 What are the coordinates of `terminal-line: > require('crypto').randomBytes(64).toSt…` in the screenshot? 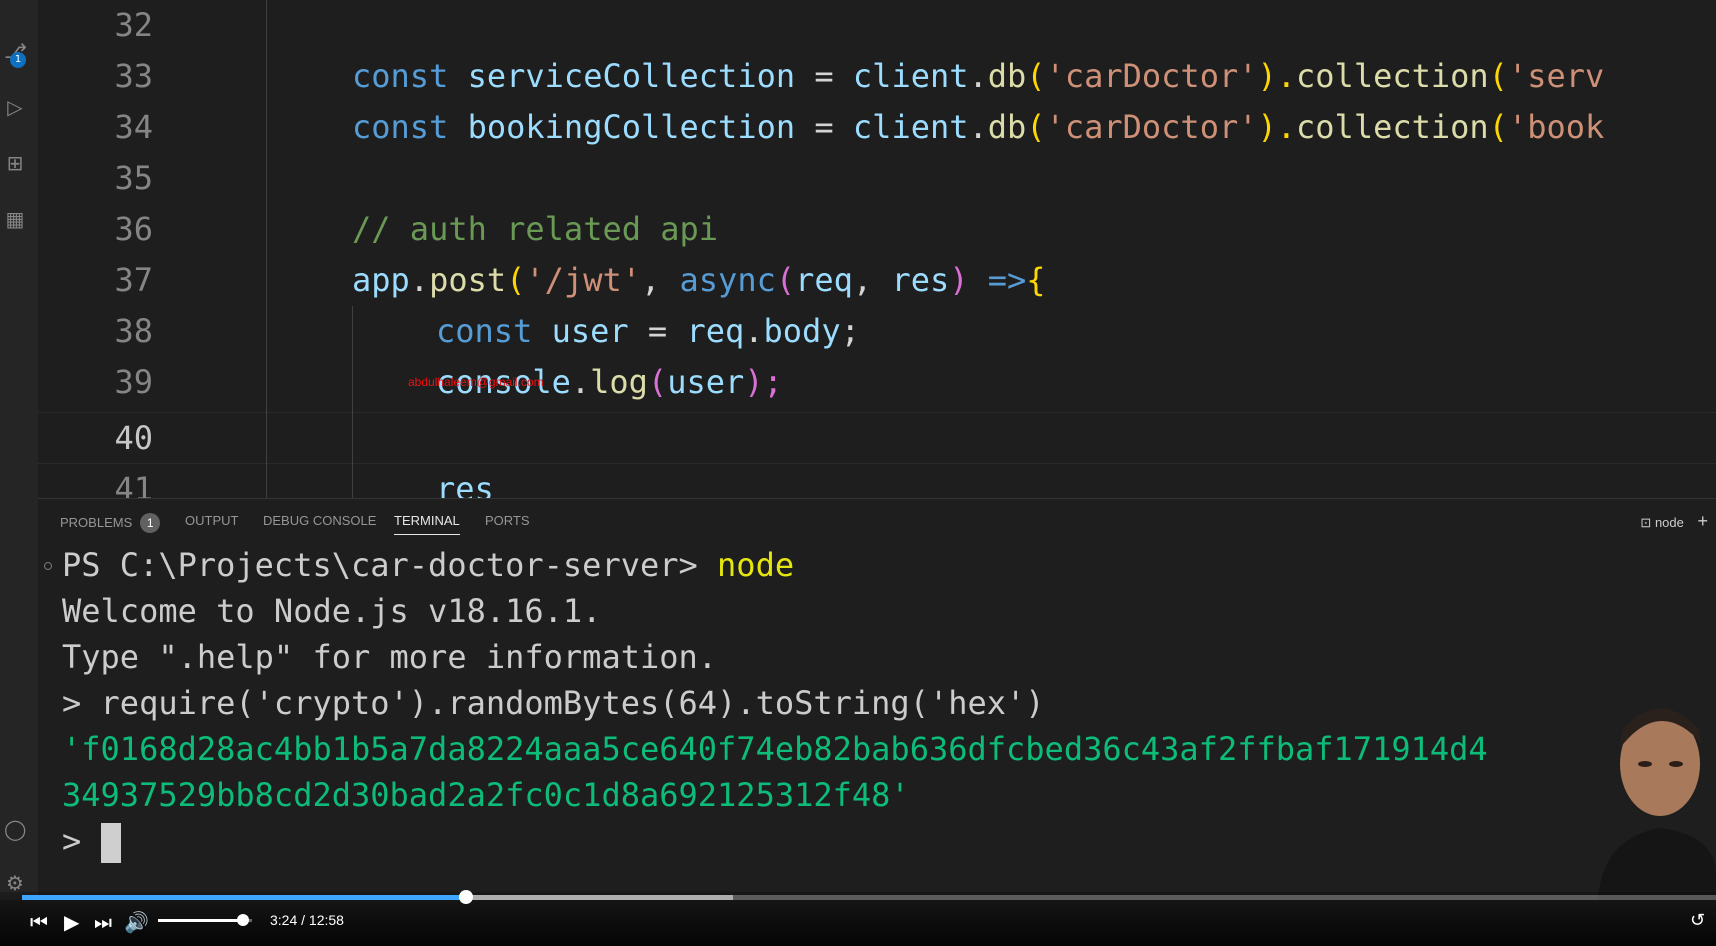 It's located at (553, 703).